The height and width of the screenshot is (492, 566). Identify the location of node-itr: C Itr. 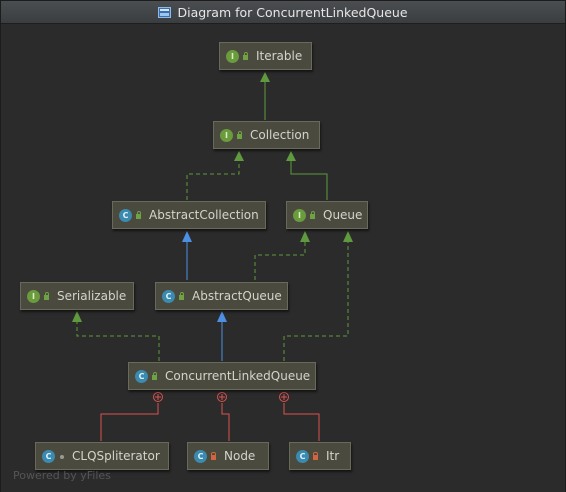
(320, 456).